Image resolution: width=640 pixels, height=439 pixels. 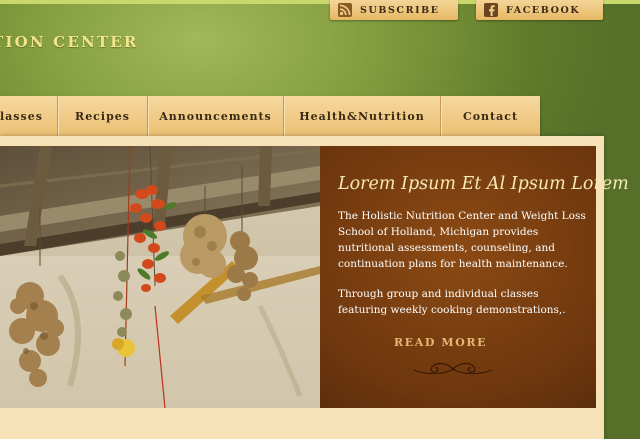 I want to click on nav-item-label: Announcements, so click(x=215, y=116).